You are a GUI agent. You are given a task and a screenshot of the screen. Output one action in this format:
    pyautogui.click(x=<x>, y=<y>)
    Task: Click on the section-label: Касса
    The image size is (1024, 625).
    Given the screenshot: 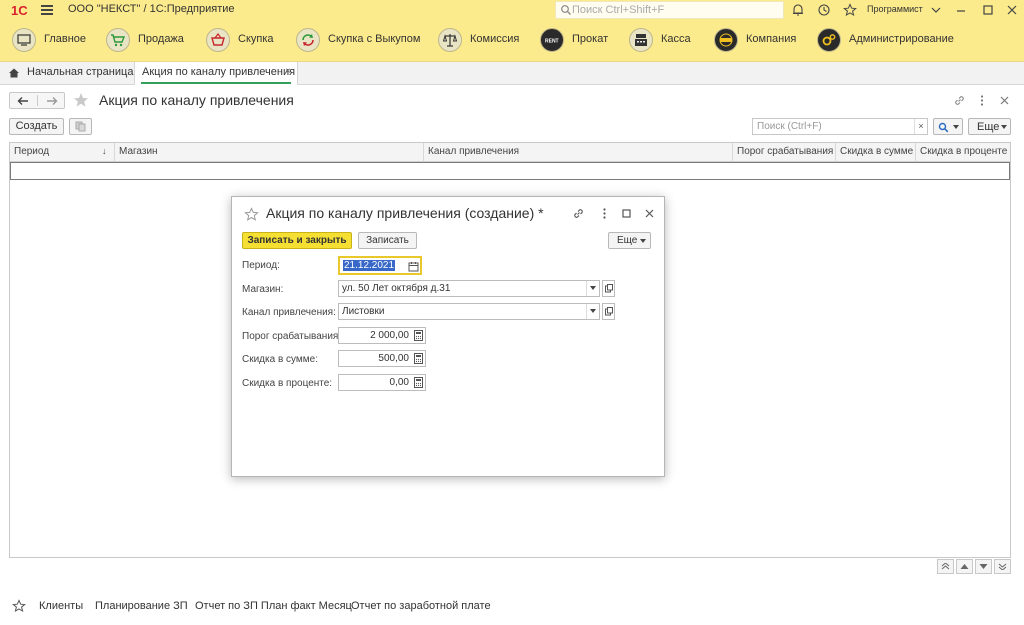 What is the action you would take?
    pyautogui.click(x=676, y=39)
    